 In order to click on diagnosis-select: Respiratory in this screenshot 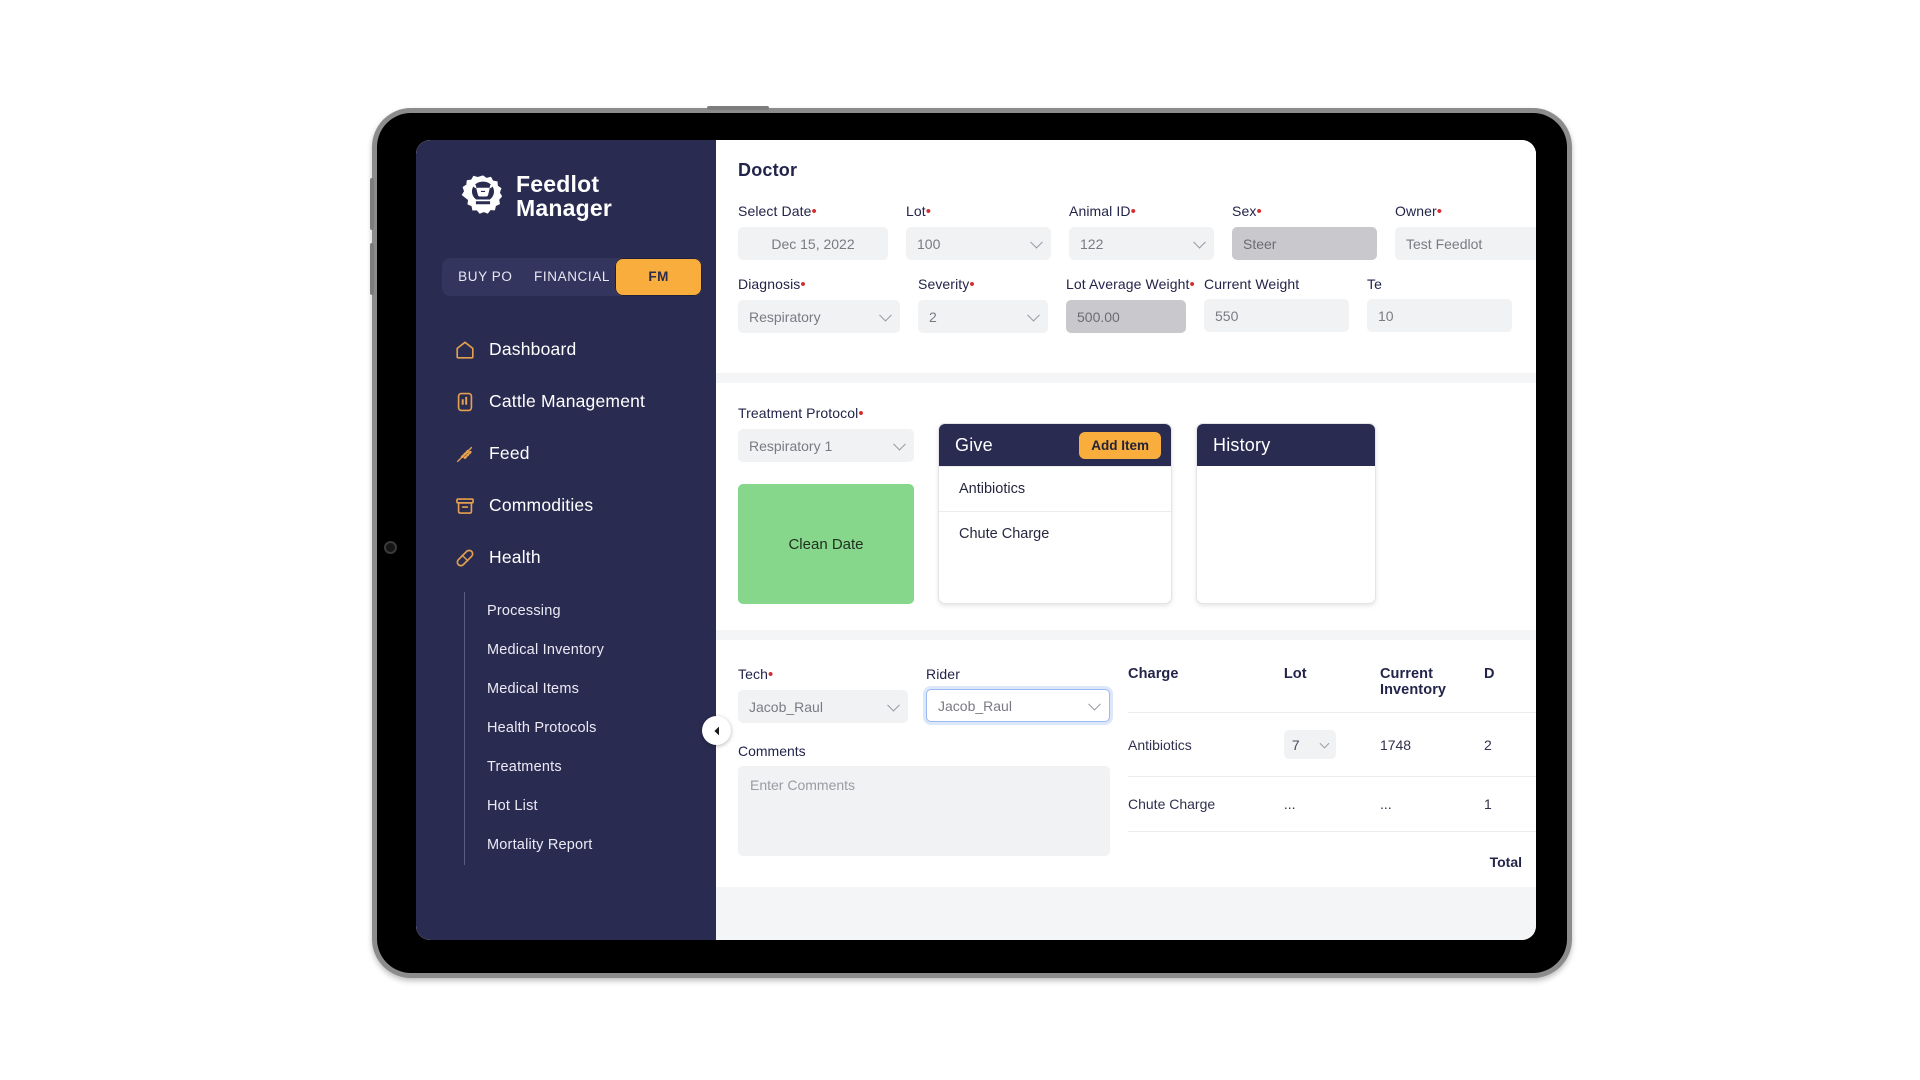, I will do `click(819, 316)`.